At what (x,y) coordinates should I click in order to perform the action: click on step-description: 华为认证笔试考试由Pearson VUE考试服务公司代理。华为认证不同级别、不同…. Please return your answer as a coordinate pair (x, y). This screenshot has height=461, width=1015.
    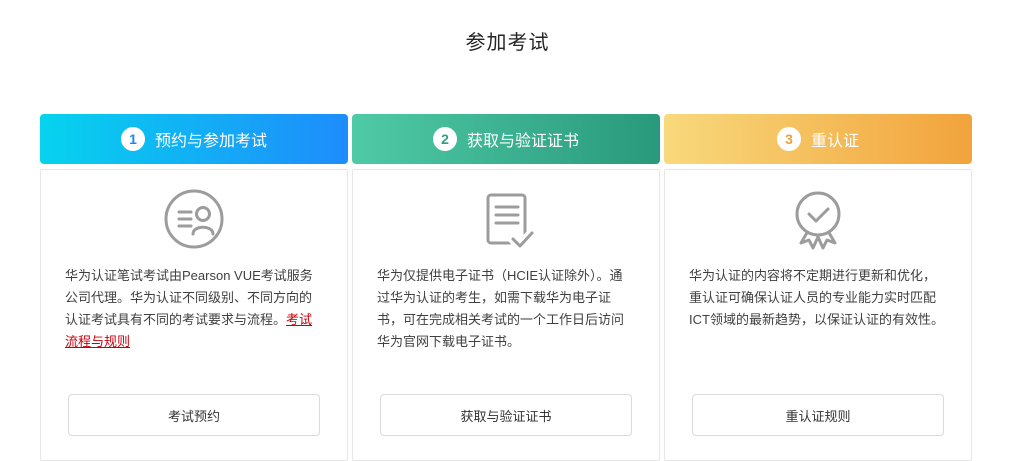
    Looking at the image, I should click on (194, 309).